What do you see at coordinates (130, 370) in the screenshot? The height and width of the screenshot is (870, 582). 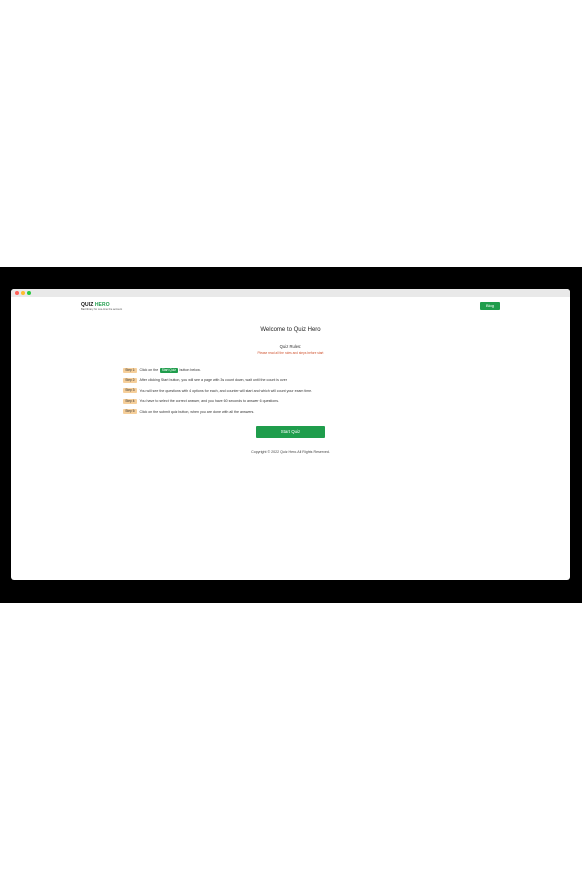 I see `step-badge: Step 1:` at bounding box center [130, 370].